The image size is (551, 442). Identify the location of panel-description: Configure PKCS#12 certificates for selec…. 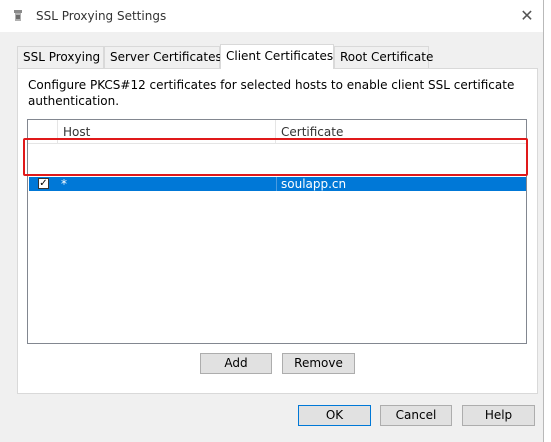
(271, 93).